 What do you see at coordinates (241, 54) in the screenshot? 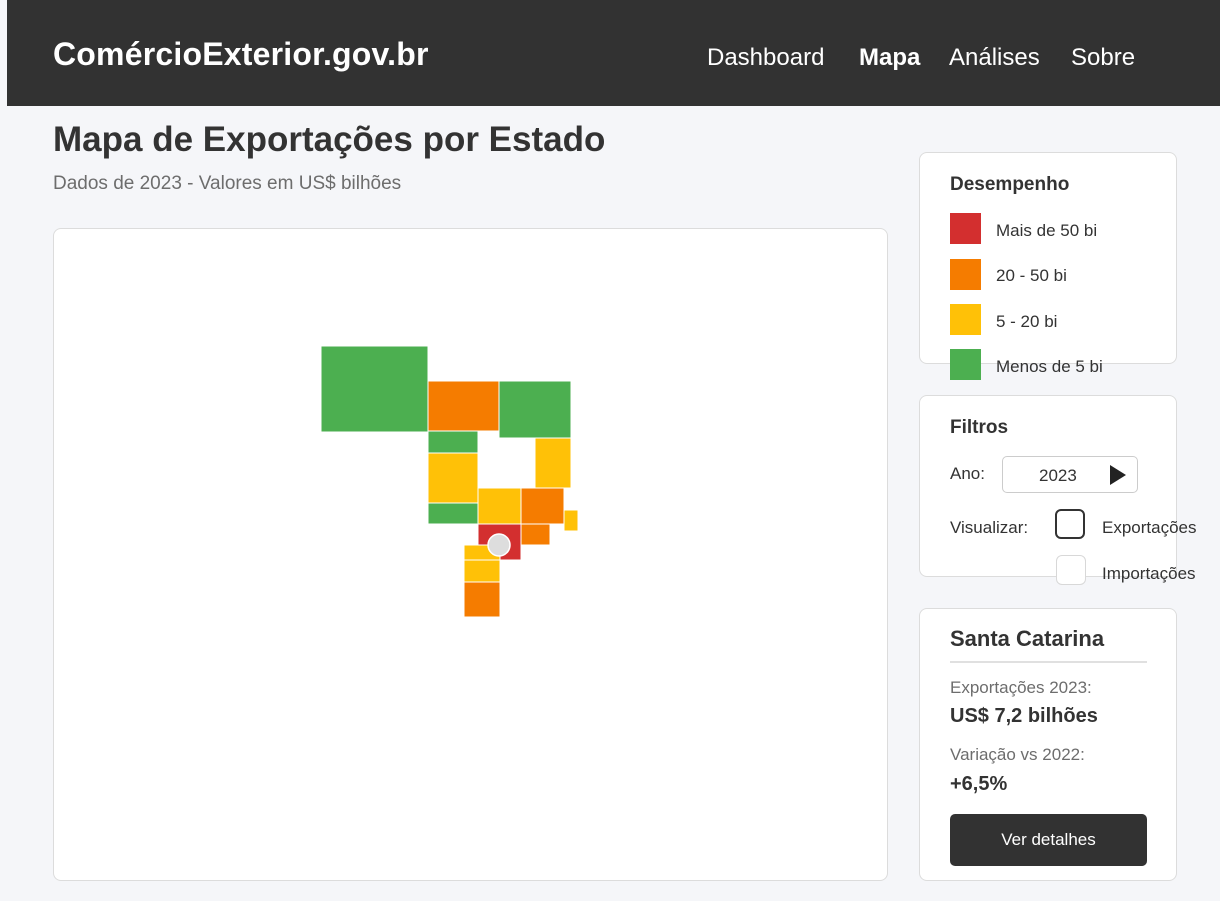
I see `site-brand: ComércioExterior.gov.br` at bounding box center [241, 54].